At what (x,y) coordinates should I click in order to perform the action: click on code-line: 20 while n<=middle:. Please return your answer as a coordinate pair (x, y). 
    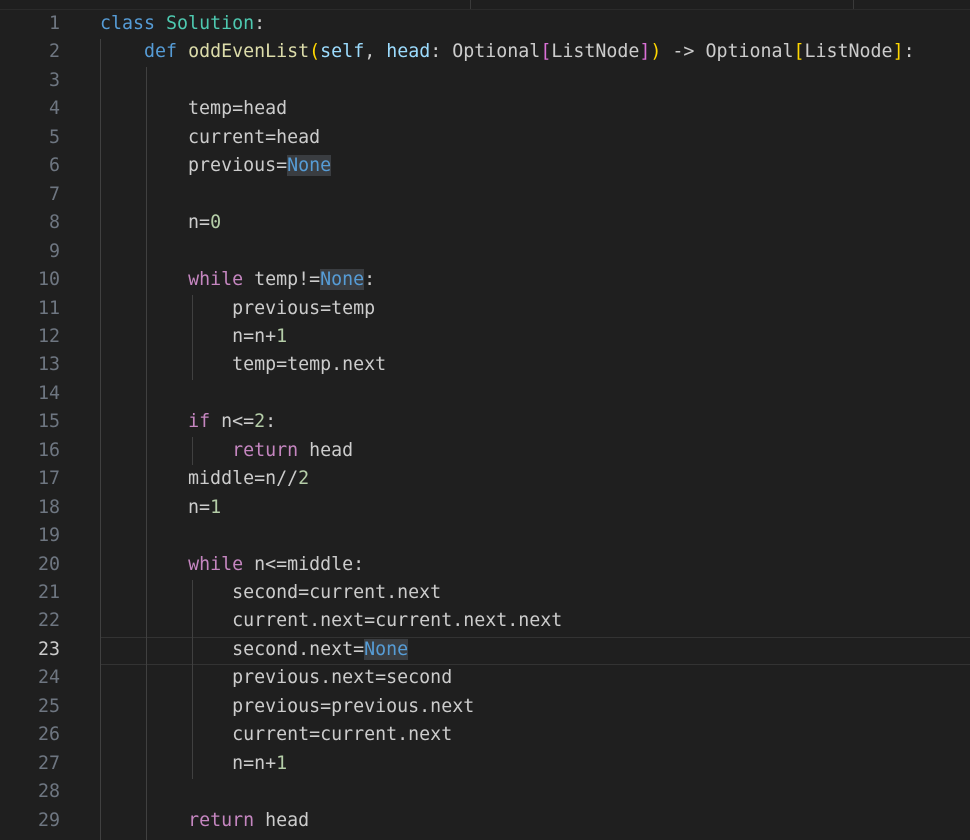
    Looking at the image, I should click on (485, 565).